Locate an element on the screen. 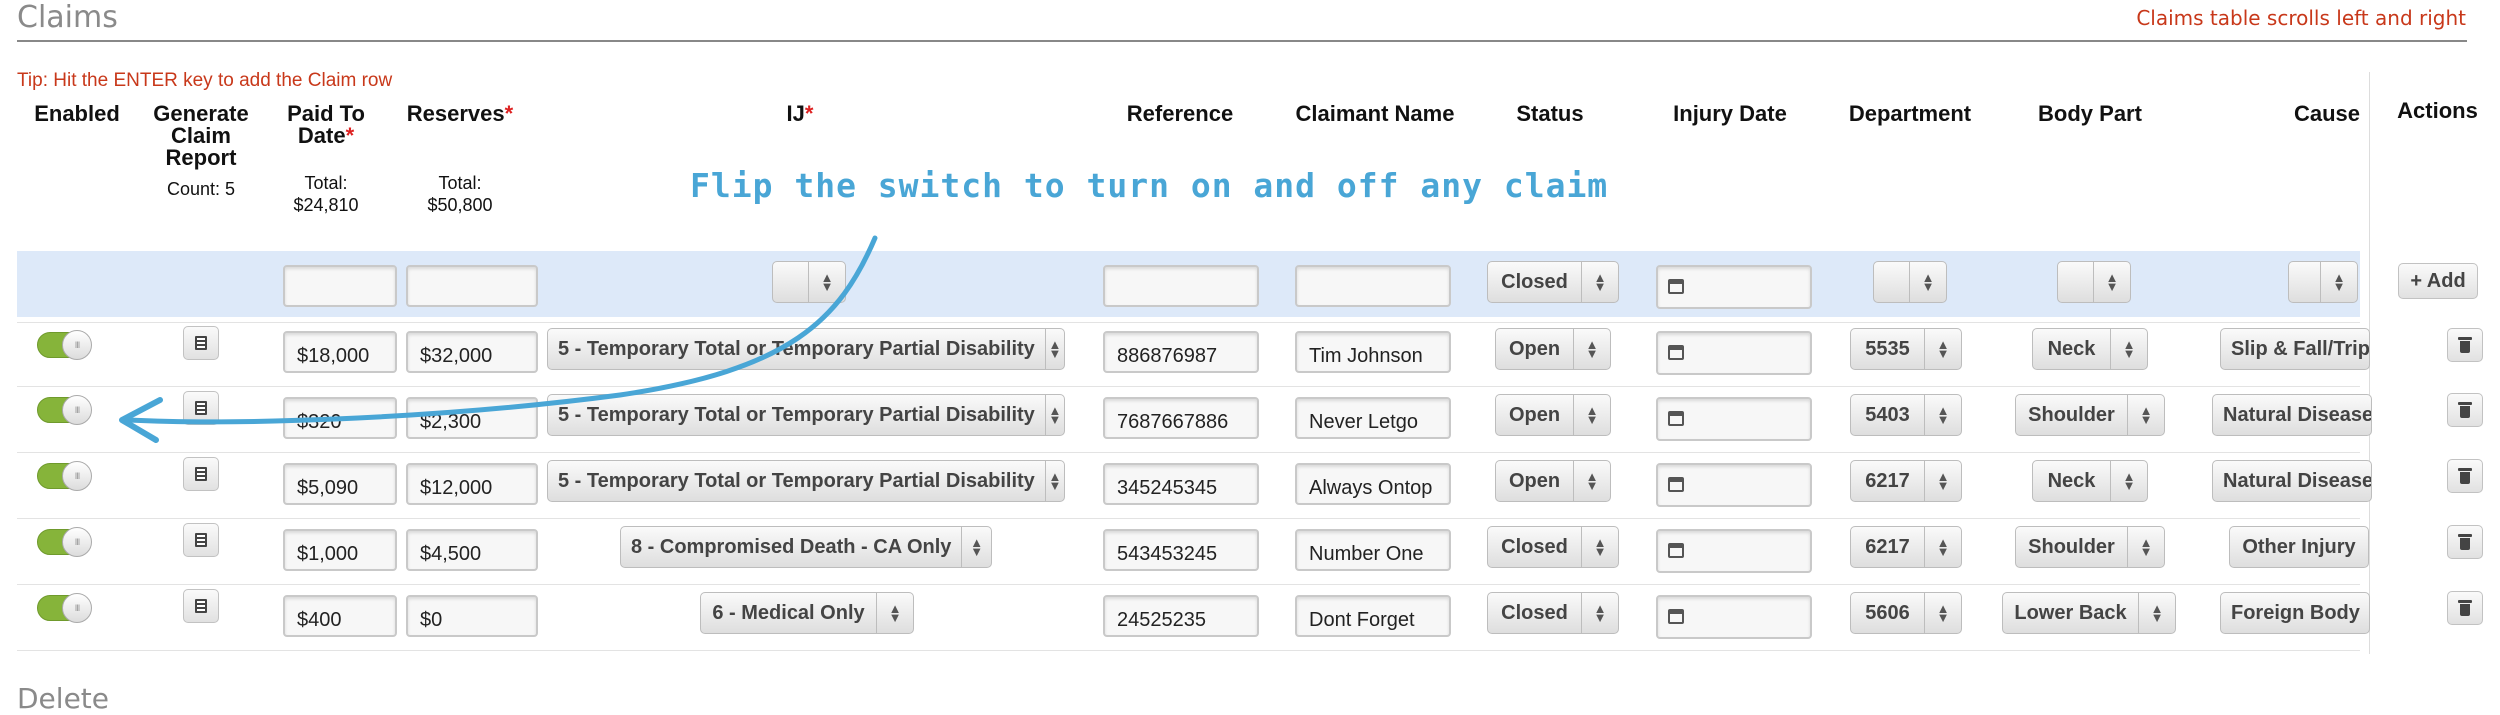  annotation-arrow is located at coordinates (498, 339).